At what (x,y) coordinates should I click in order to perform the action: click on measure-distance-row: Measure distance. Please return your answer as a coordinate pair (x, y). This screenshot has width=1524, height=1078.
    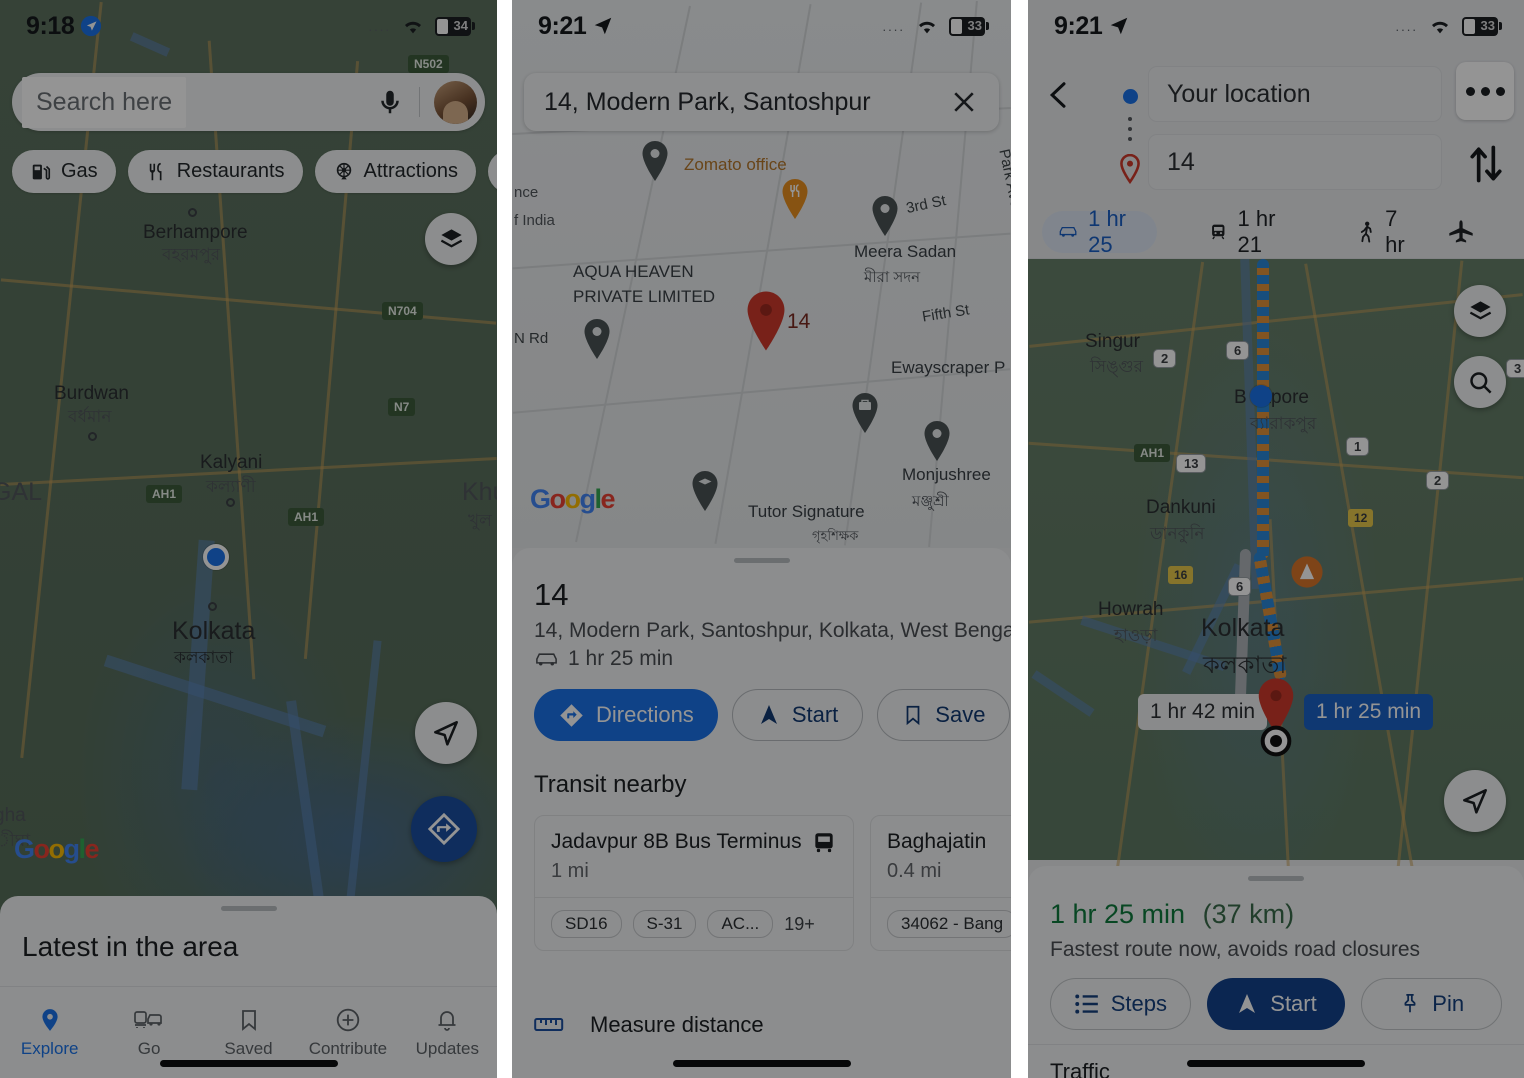
    Looking at the image, I should click on (649, 1025).